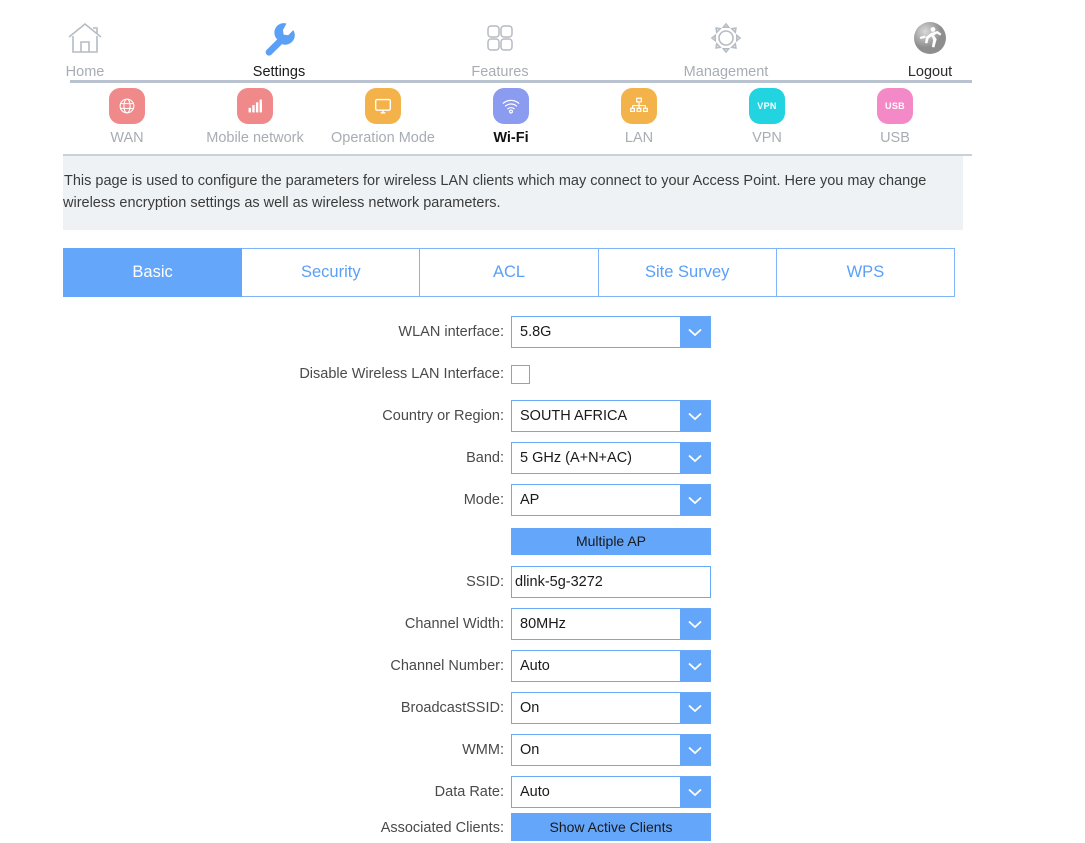 This screenshot has width=1085, height=843. I want to click on row-wlan-interface: WLAN interface: 5.8G, so click(542, 332).